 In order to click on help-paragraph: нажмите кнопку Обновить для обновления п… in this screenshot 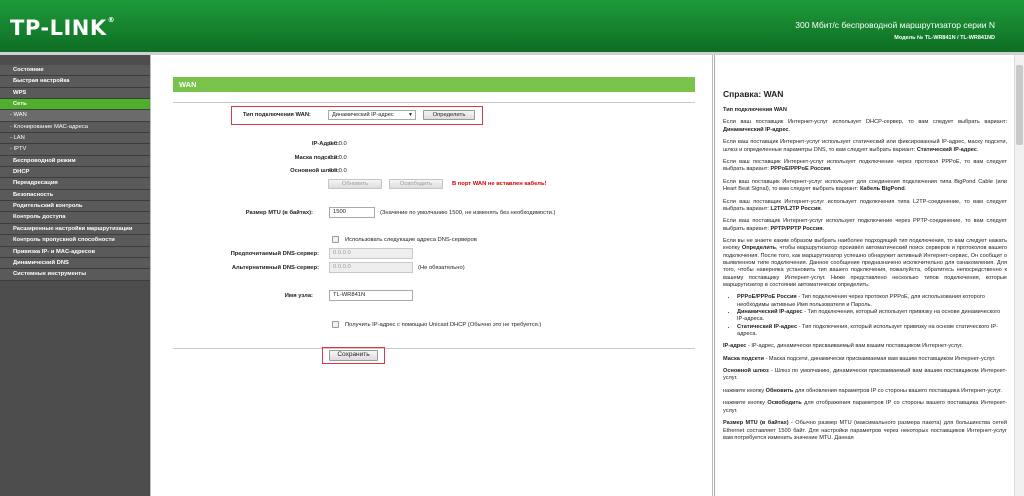, I will do `click(862, 390)`.